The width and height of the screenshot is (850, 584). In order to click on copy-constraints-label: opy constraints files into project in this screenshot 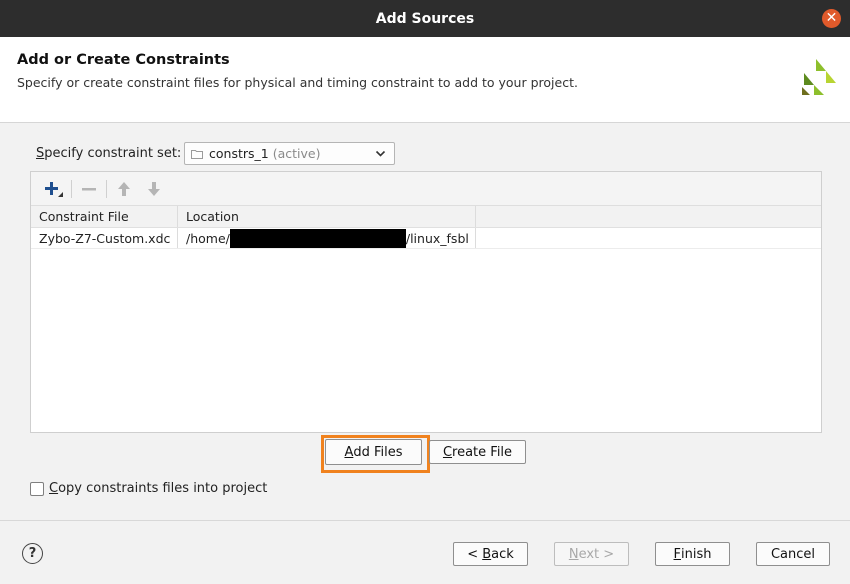, I will do `click(163, 488)`.